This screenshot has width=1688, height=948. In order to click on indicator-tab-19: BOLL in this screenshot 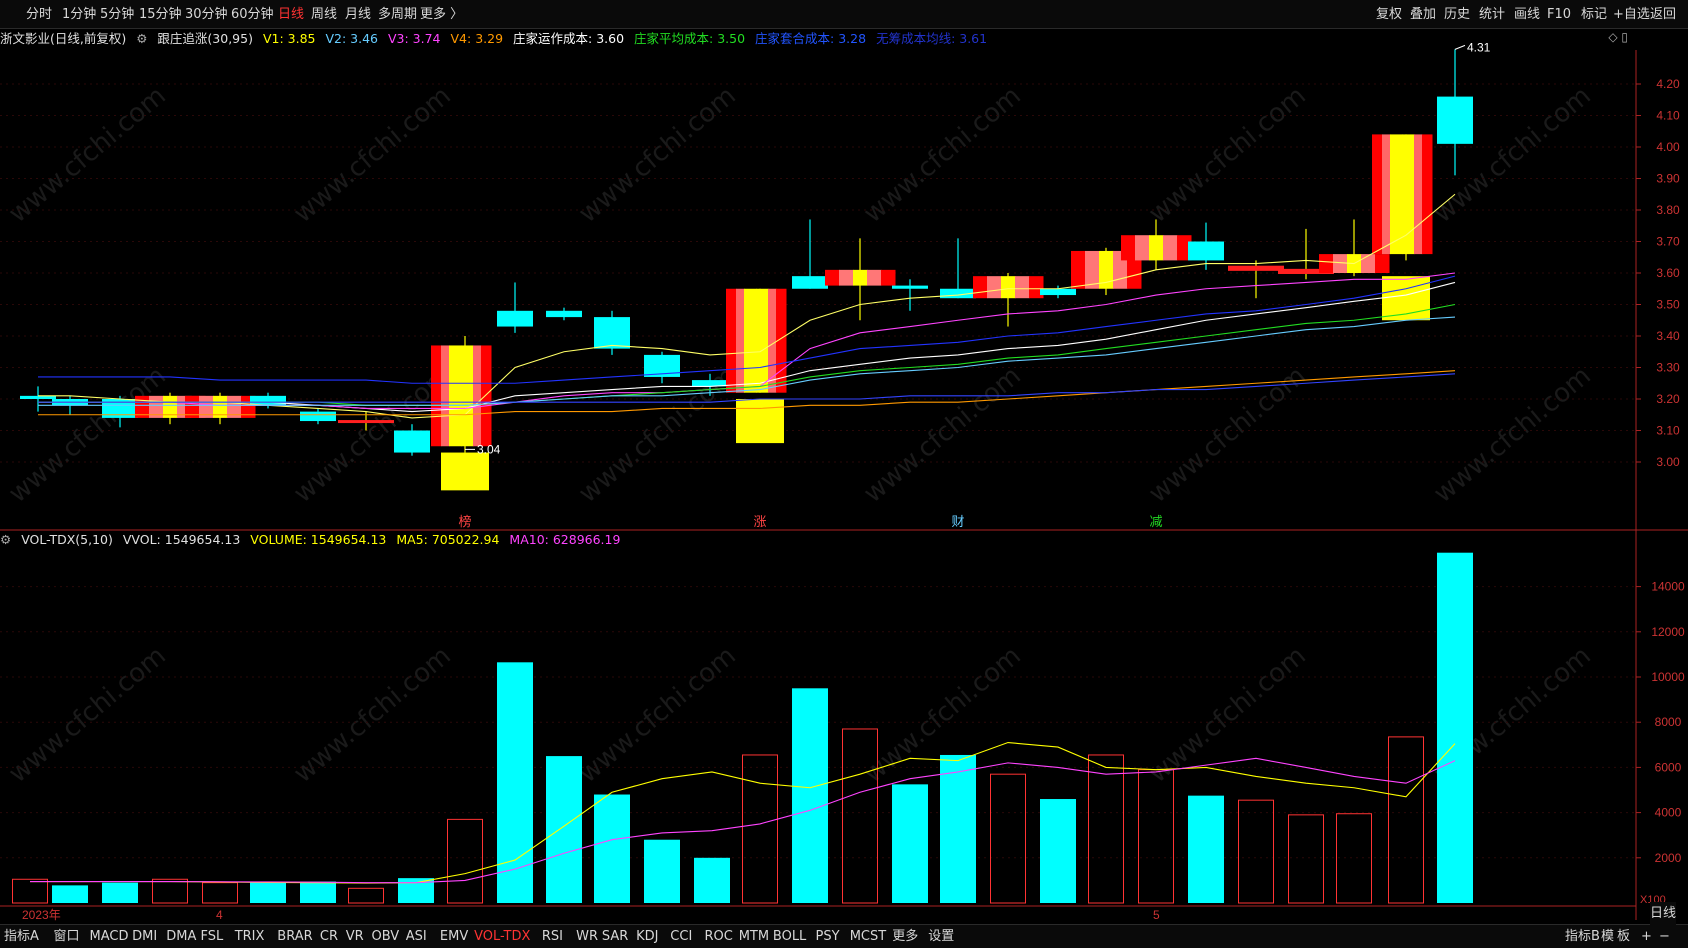, I will do `click(789, 936)`.